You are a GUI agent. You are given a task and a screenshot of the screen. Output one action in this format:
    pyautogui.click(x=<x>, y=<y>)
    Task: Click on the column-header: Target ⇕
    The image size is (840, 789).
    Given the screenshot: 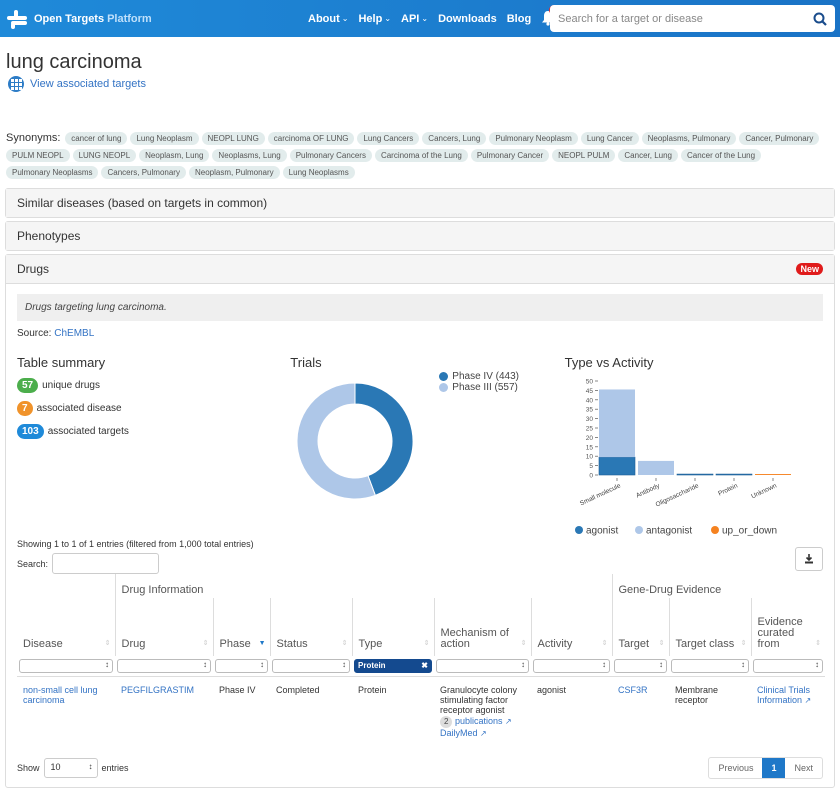 What is the action you would take?
    pyautogui.click(x=640, y=627)
    